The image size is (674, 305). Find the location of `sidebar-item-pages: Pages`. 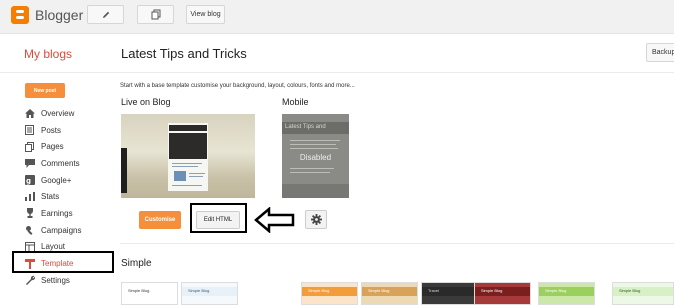

sidebar-item-pages: Pages is located at coordinates (74, 146).